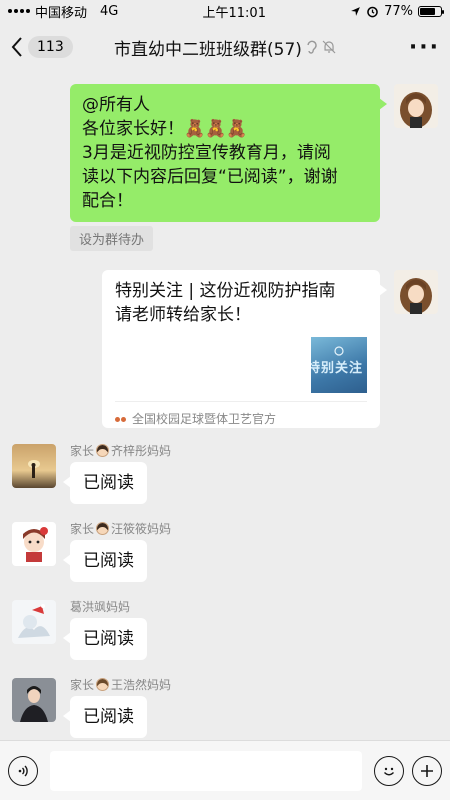  I want to click on location-icon, so click(355, 11).